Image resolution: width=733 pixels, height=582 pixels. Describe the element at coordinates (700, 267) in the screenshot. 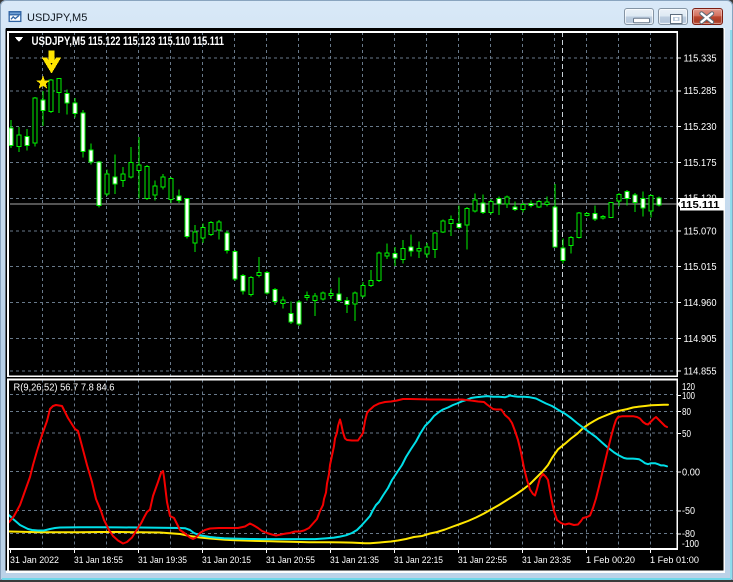

I see `svg-text: 115.015` at that location.